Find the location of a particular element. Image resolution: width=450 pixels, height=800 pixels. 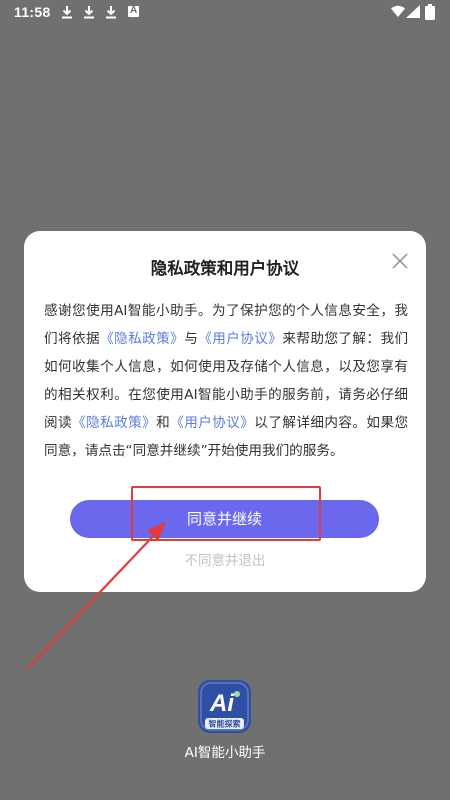

svg-text: 智能探索 is located at coordinates (225, 724).